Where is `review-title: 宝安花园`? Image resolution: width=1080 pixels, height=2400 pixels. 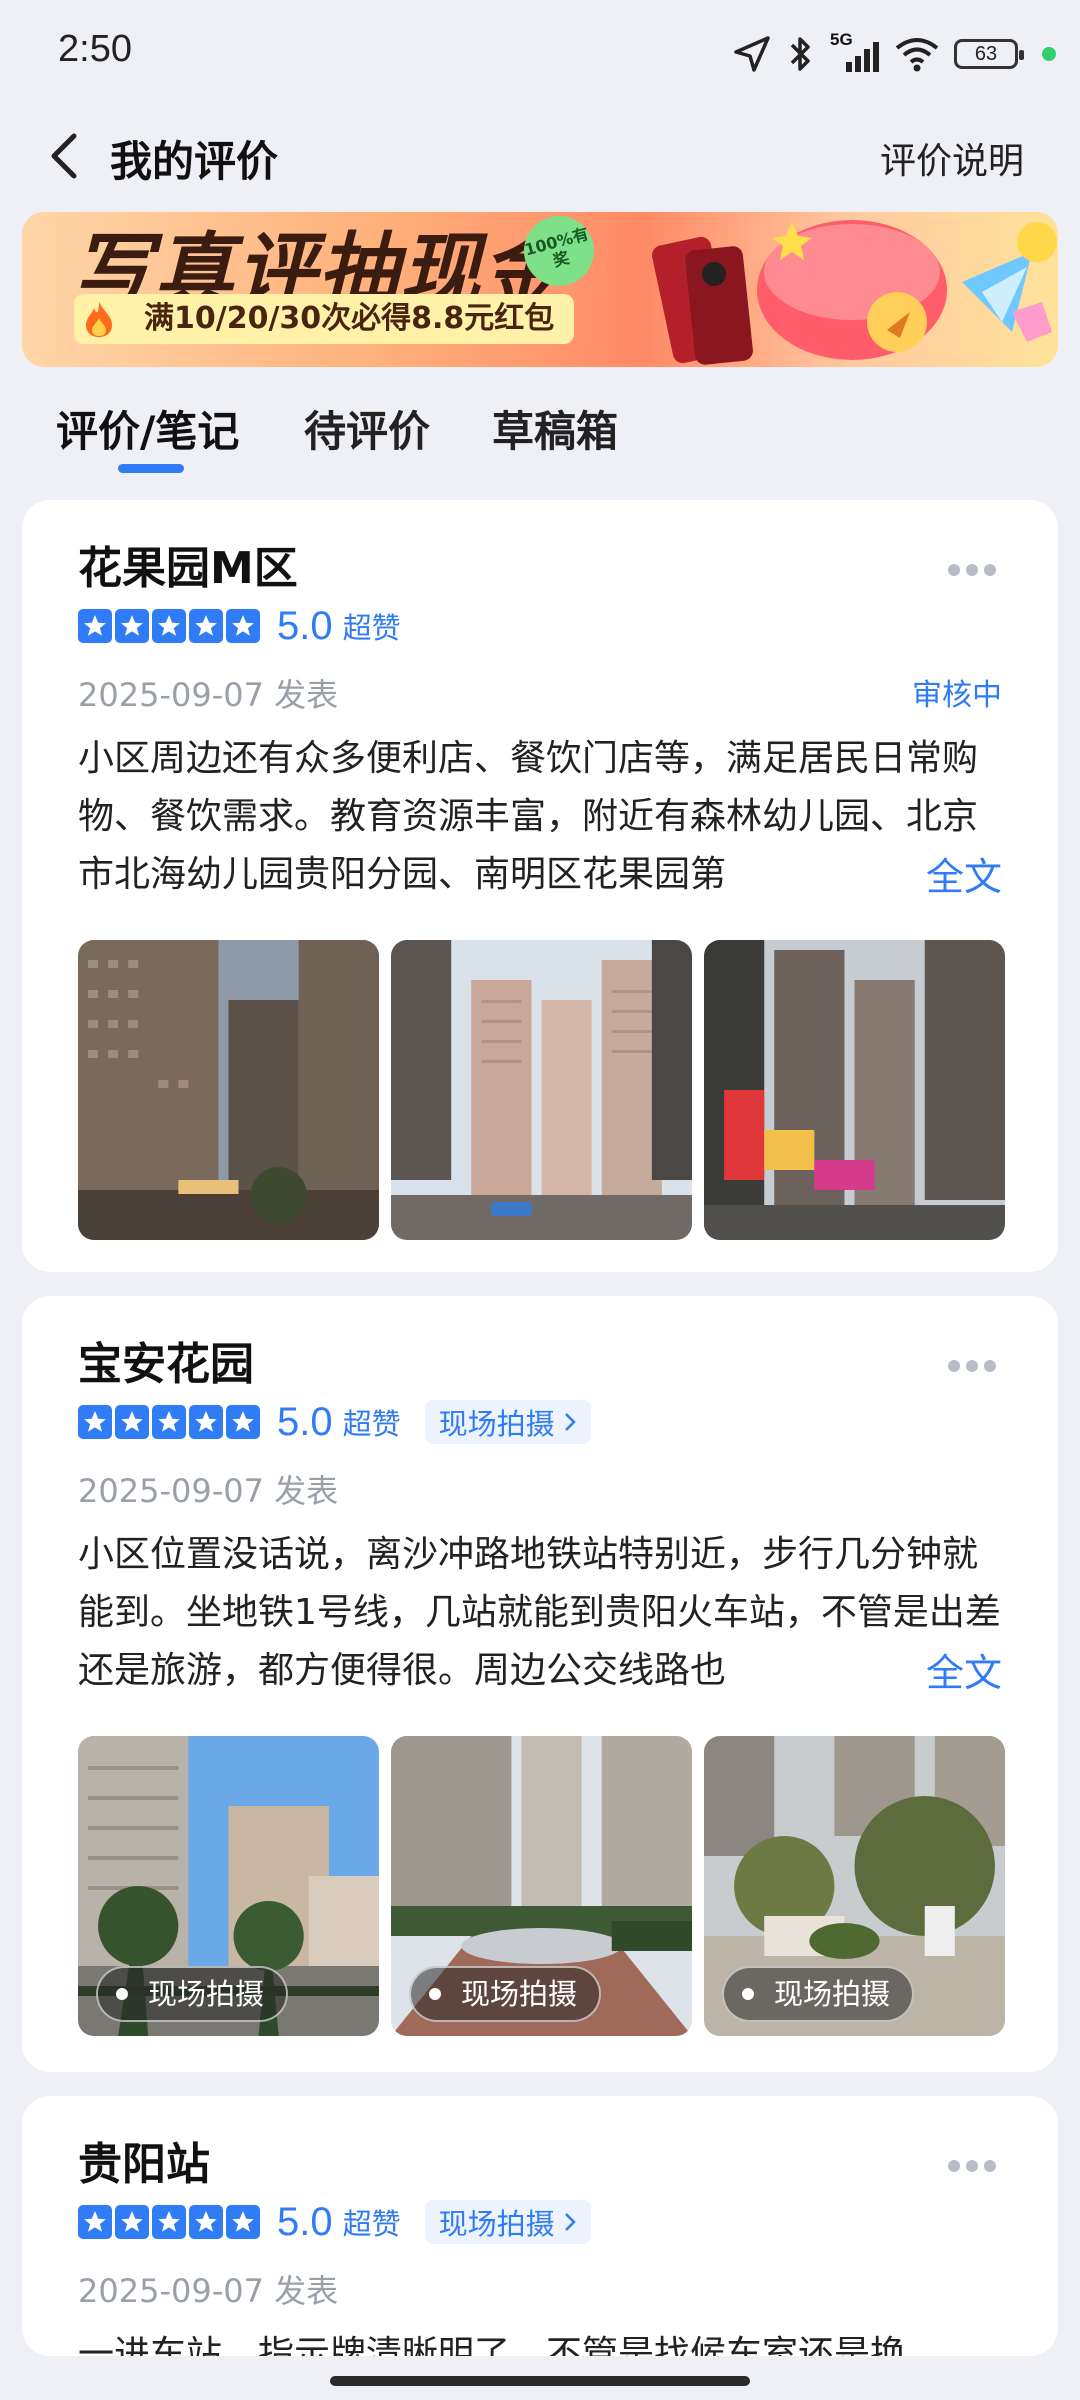
review-title: 宝安花园 is located at coordinates (166, 1360).